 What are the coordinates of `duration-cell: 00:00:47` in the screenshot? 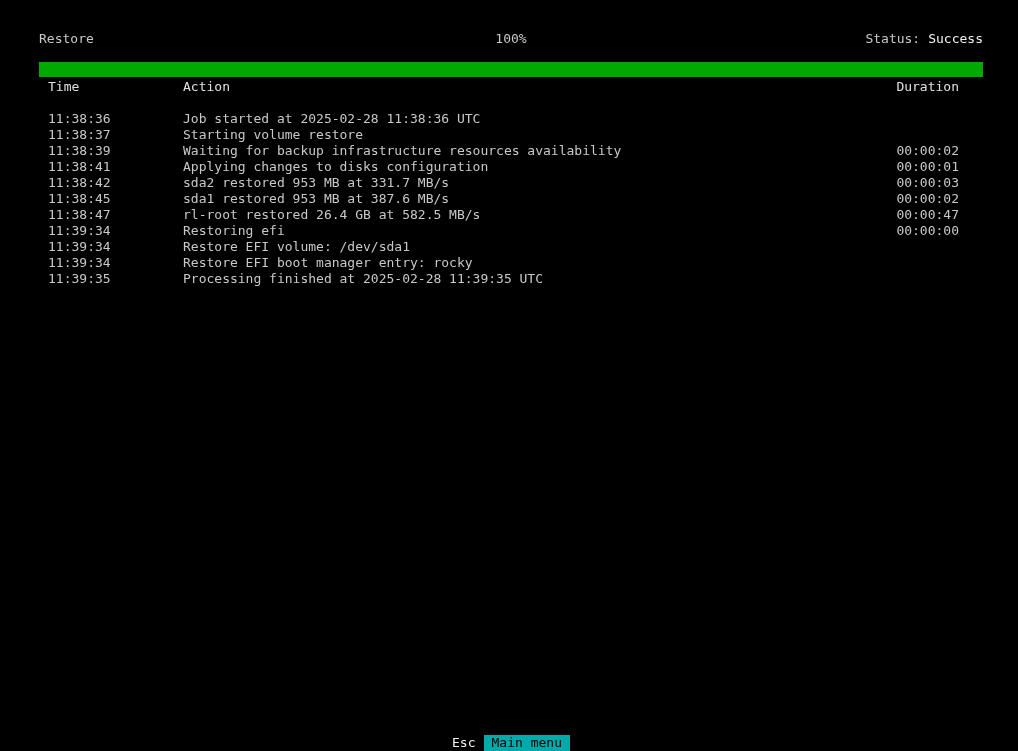 It's located at (927, 215).